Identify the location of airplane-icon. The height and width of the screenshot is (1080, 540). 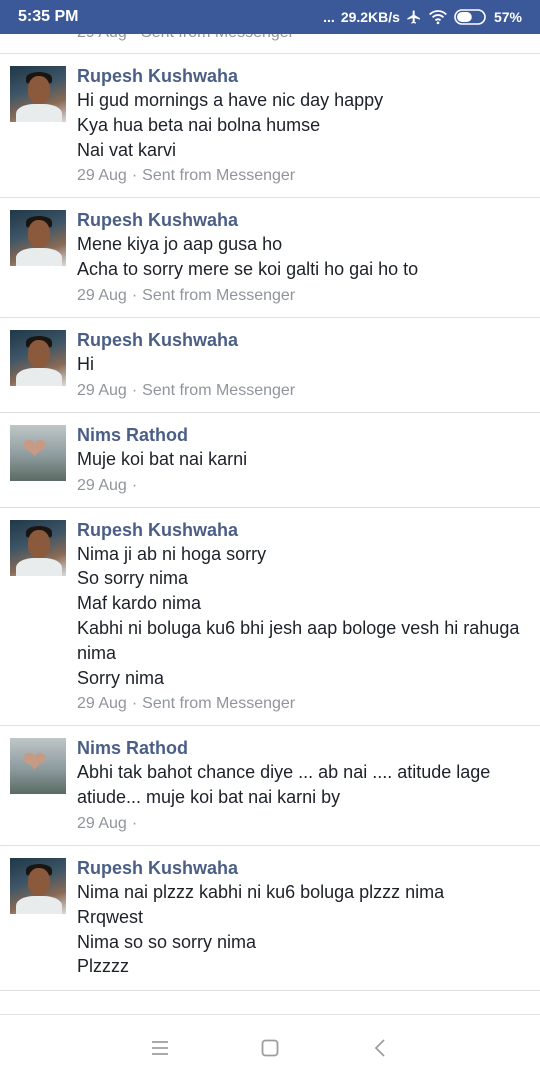
(414, 17).